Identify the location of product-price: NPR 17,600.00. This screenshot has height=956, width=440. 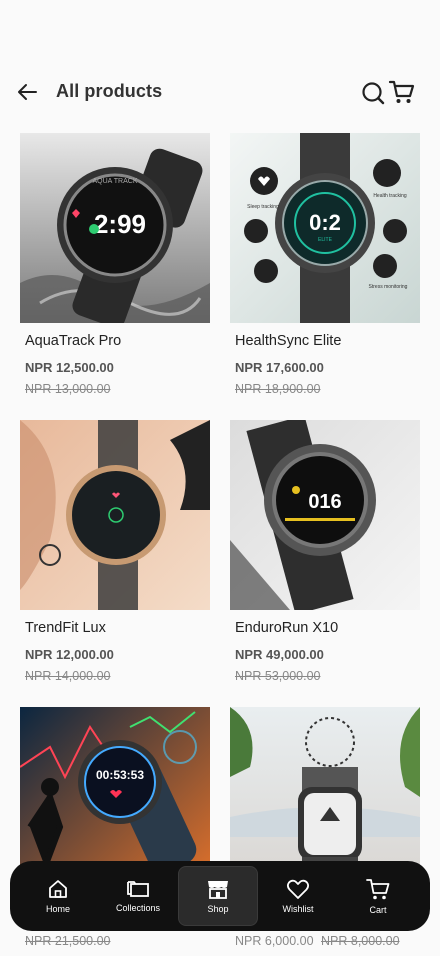
(279, 367).